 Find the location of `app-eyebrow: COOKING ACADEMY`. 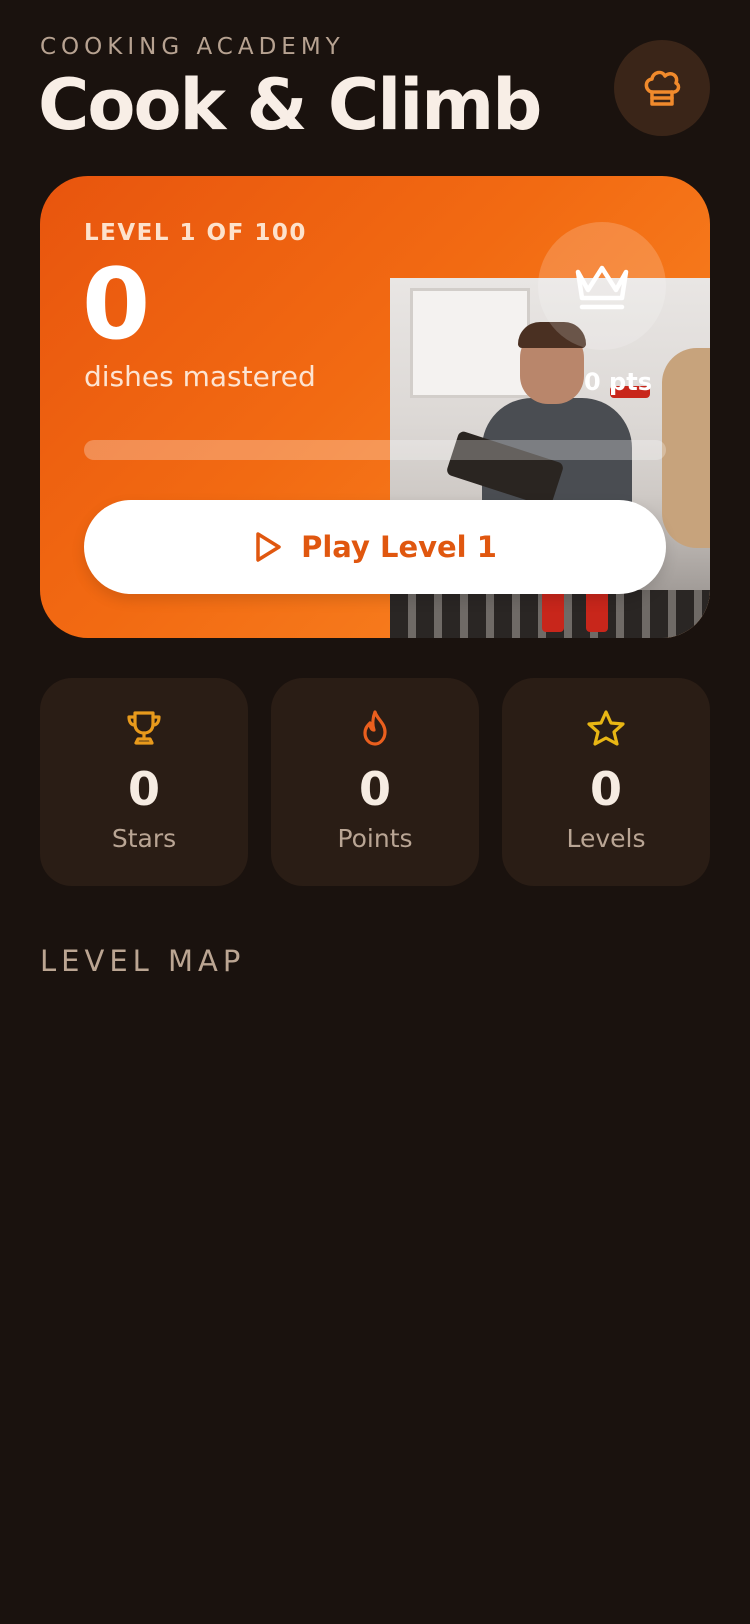

app-eyebrow: COOKING ACADEMY is located at coordinates (192, 47).